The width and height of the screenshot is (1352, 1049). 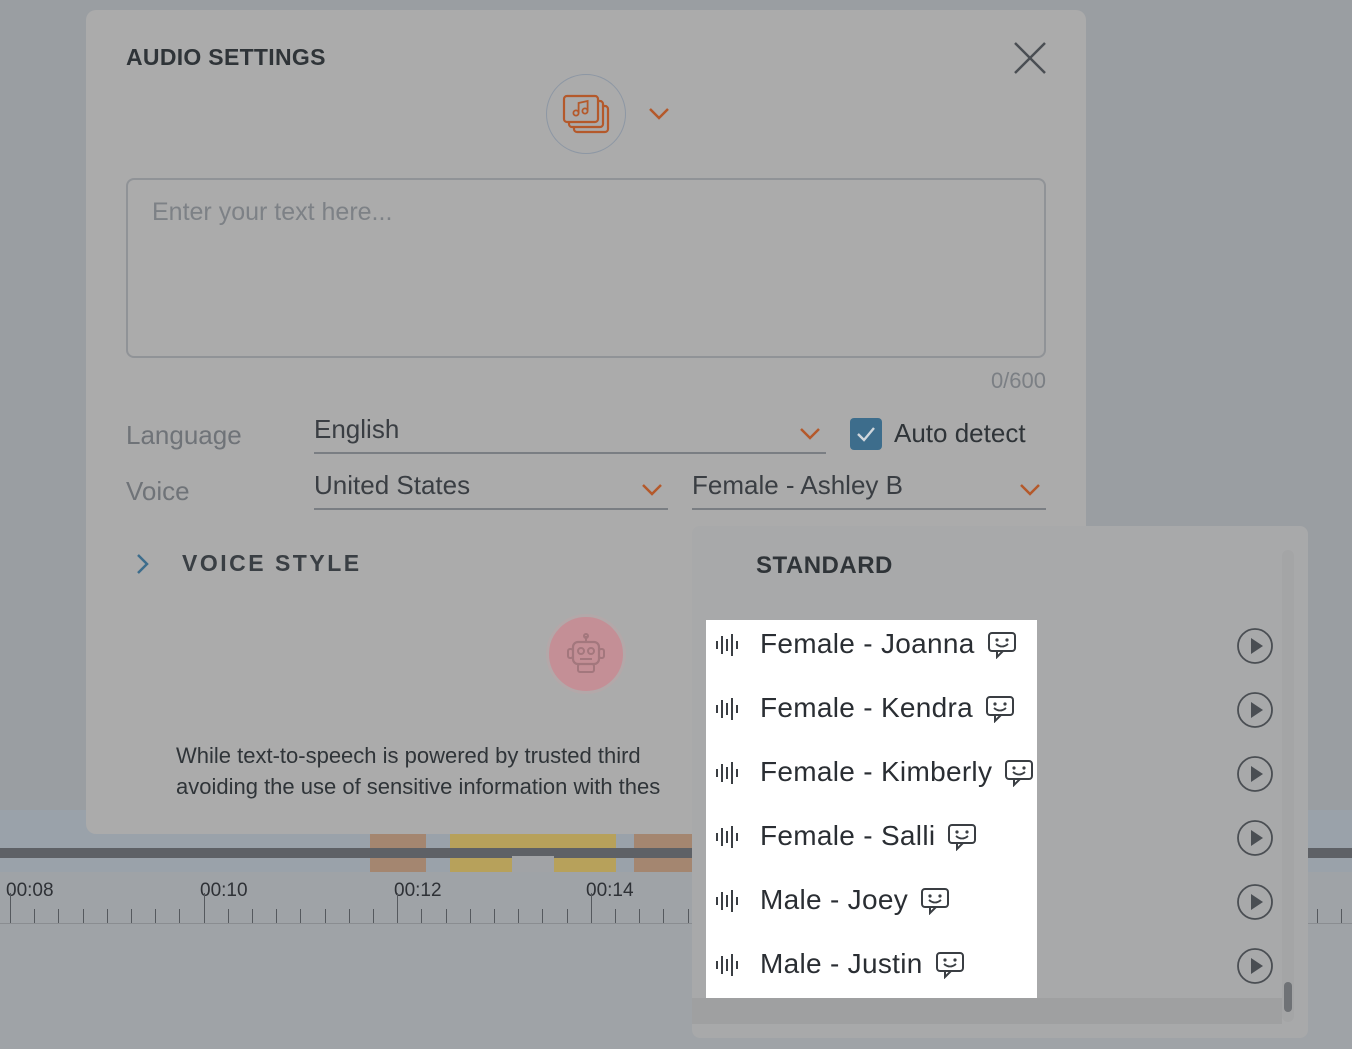 I want to click on media-type-button, so click(x=586, y=114).